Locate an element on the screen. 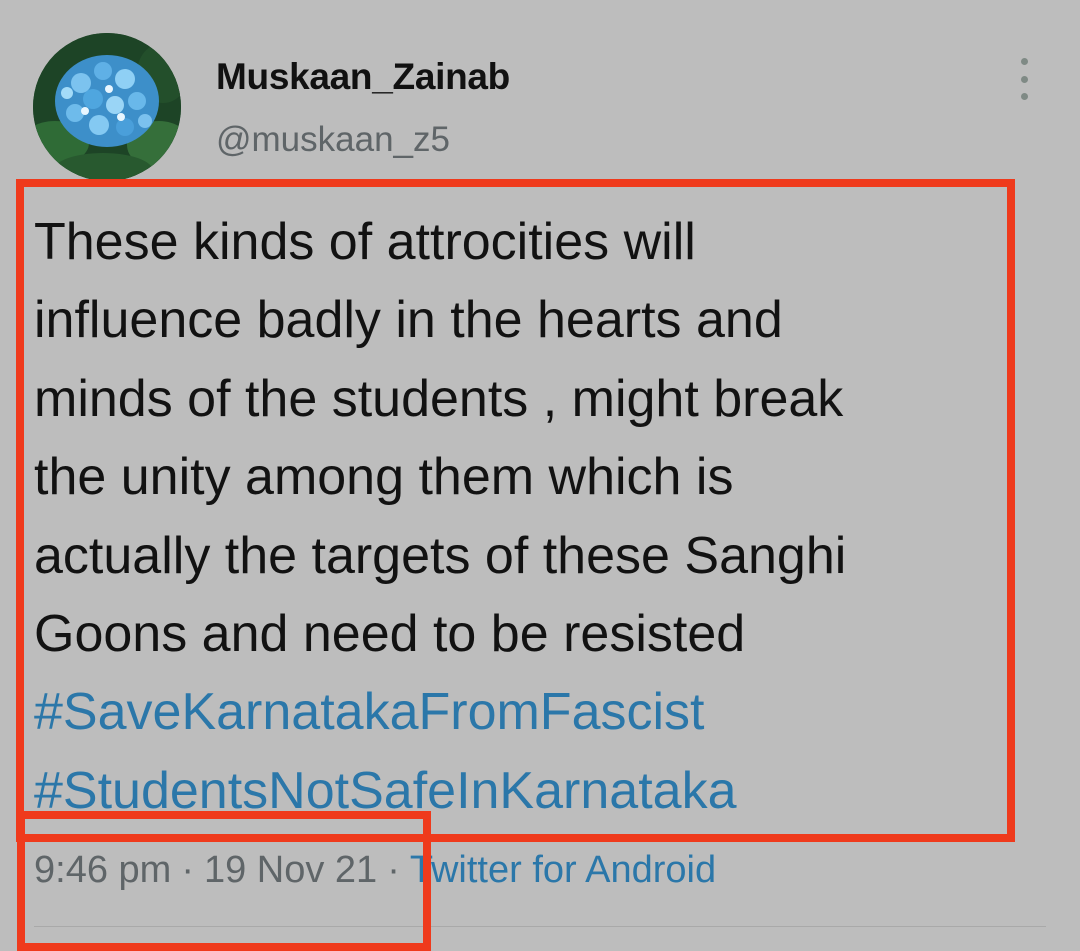 This screenshot has height=951, width=1080. hydrangea-flower-avatar is located at coordinates (107, 107).